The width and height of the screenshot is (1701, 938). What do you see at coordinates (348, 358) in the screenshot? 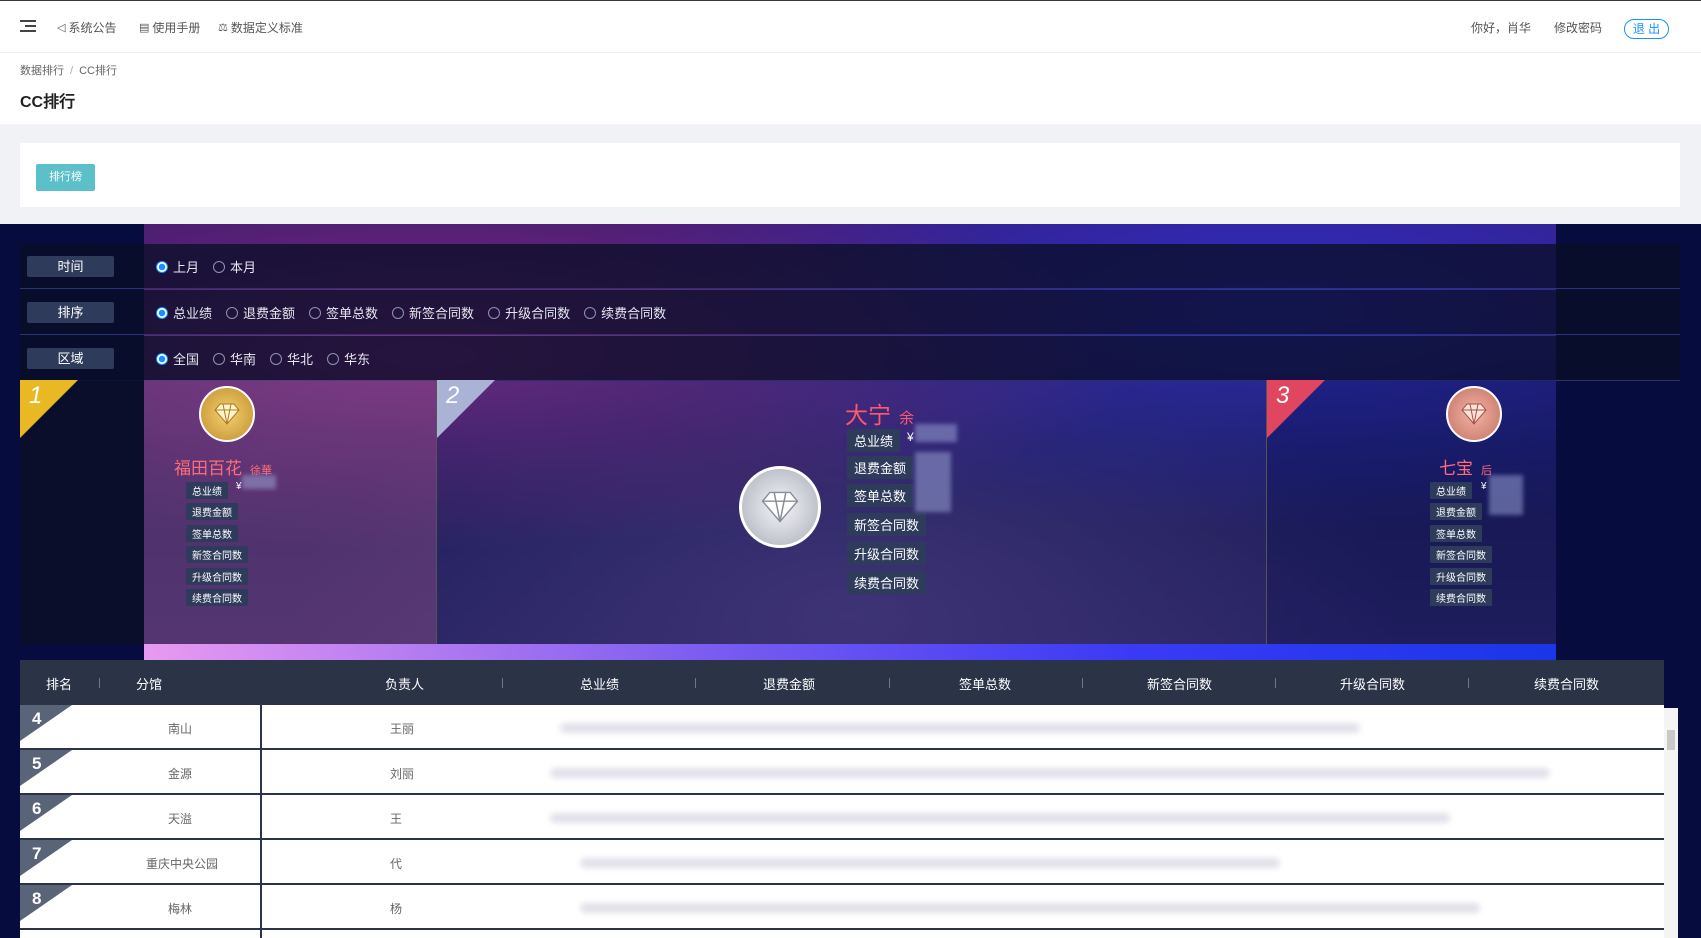
I see `radio-option: 华东` at bounding box center [348, 358].